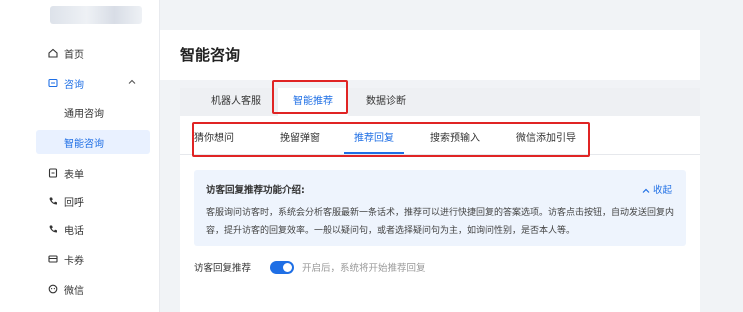 The width and height of the screenshot is (743, 312). Describe the element at coordinates (287, 267) in the screenshot. I see `toggle-knob` at that location.